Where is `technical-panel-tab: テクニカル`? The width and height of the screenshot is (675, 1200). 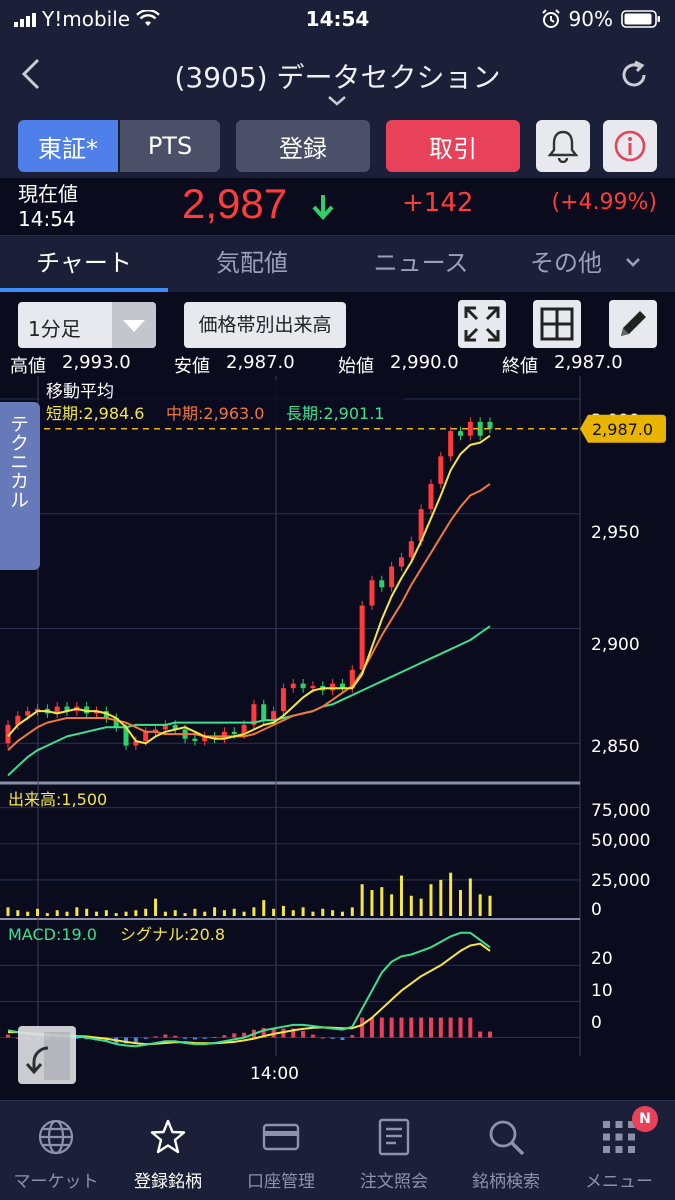
technical-panel-tab: テクニカル is located at coordinates (20, 486).